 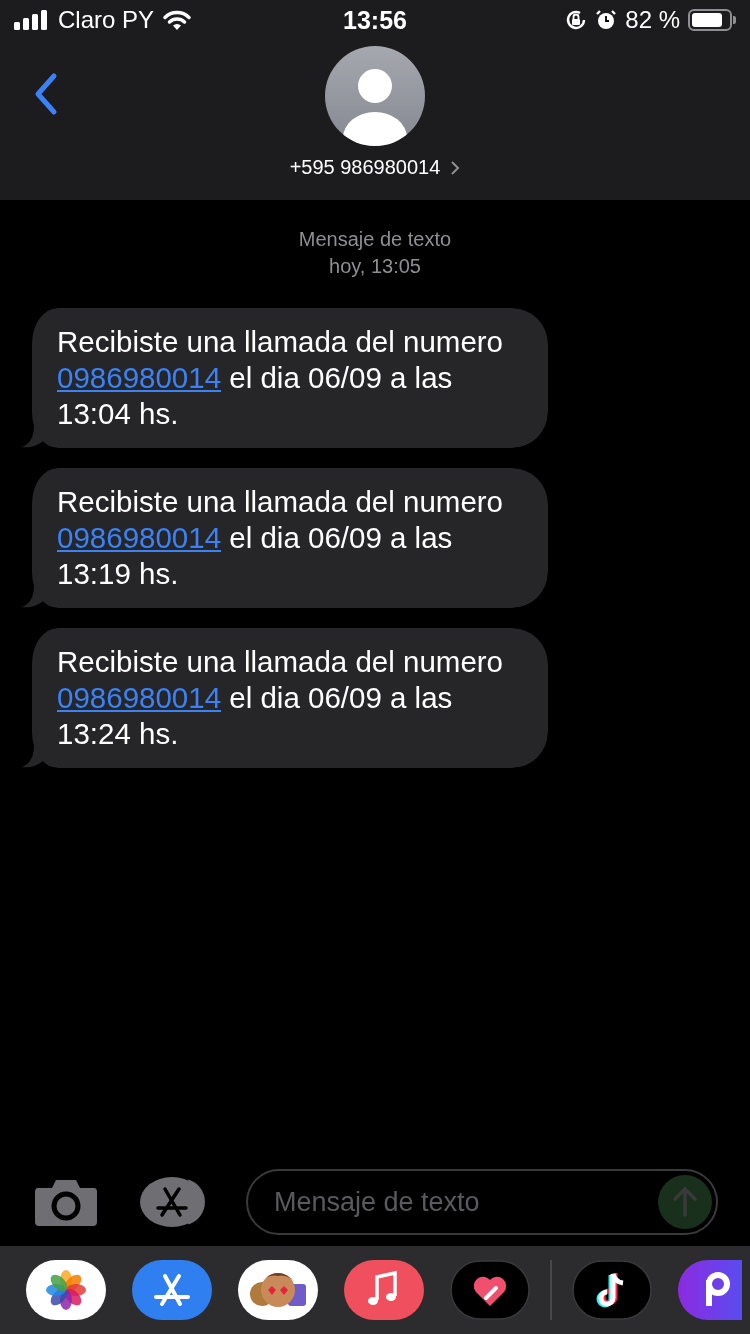 I want to click on wifi-icon, so click(x=177, y=20).